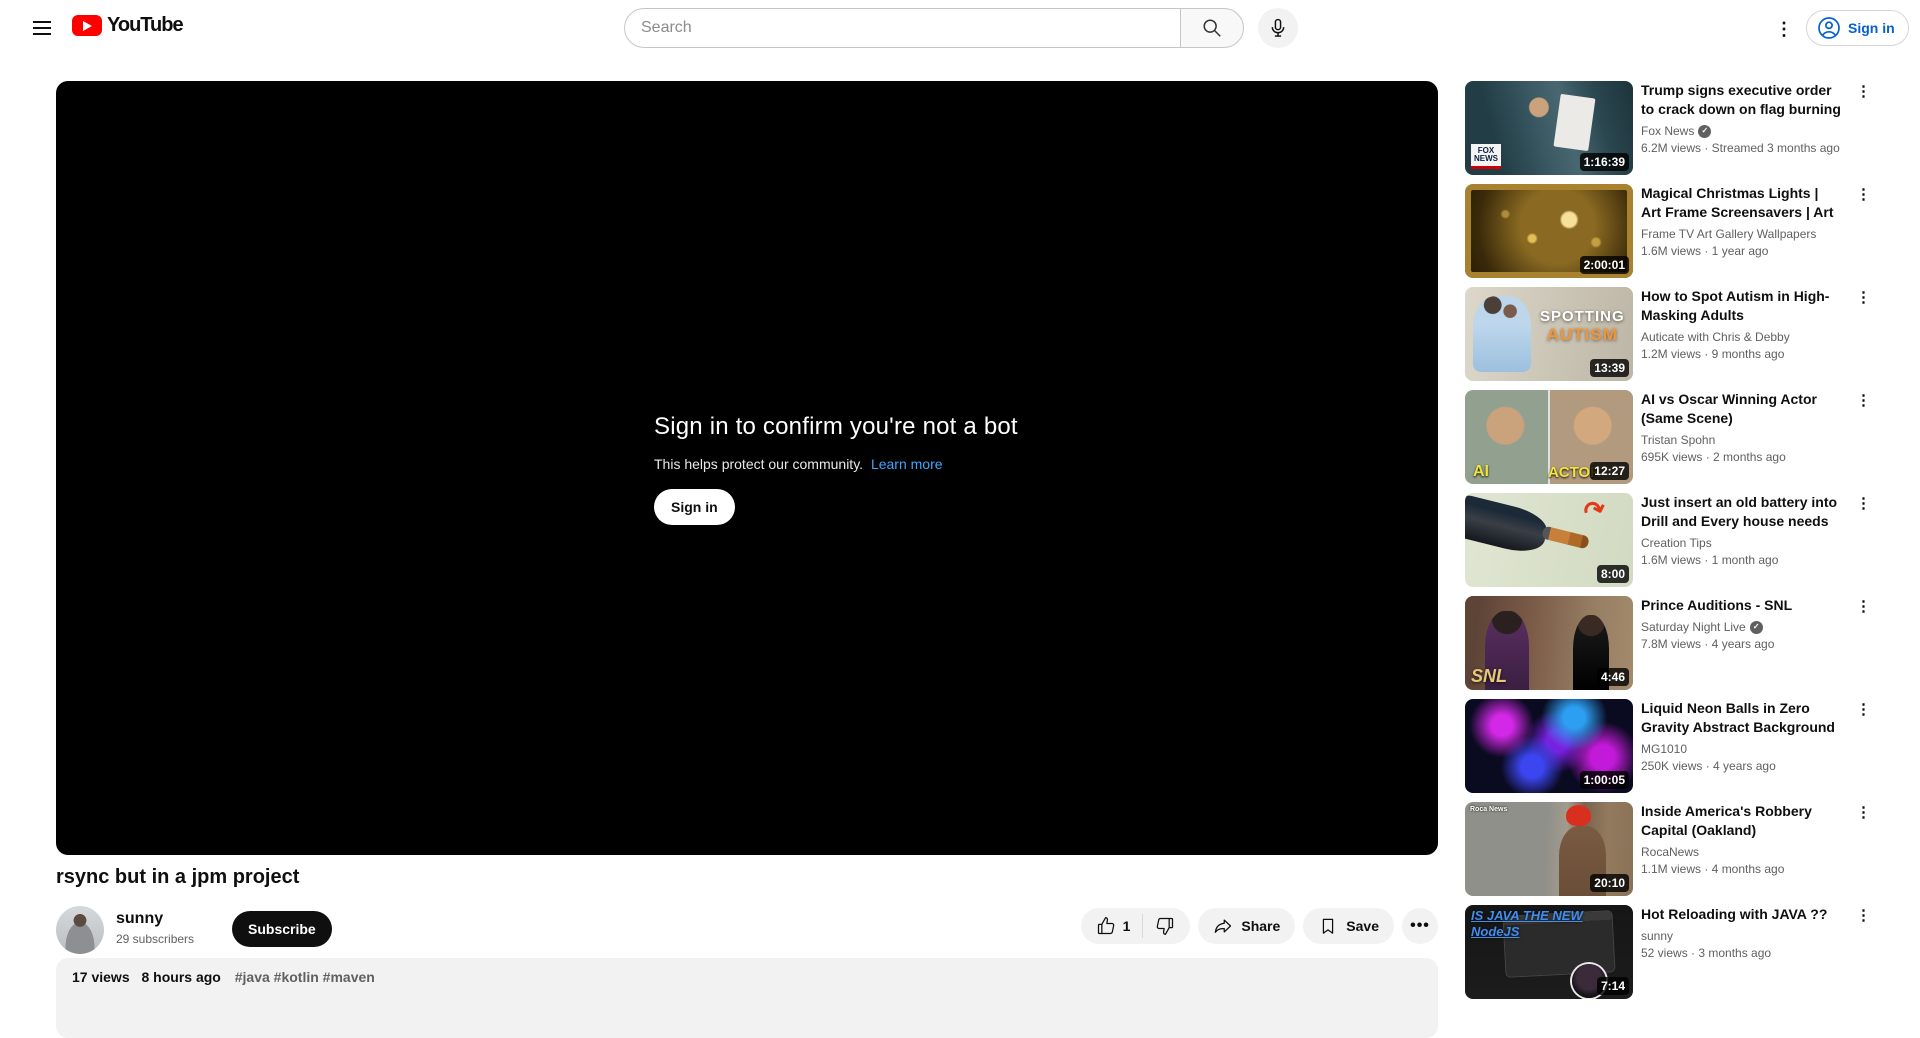  What do you see at coordinates (836, 426) in the screenshot?
I see `player-dialog-heading: Sign in to confirm you're not a bot` at bounding box center [836, 426].